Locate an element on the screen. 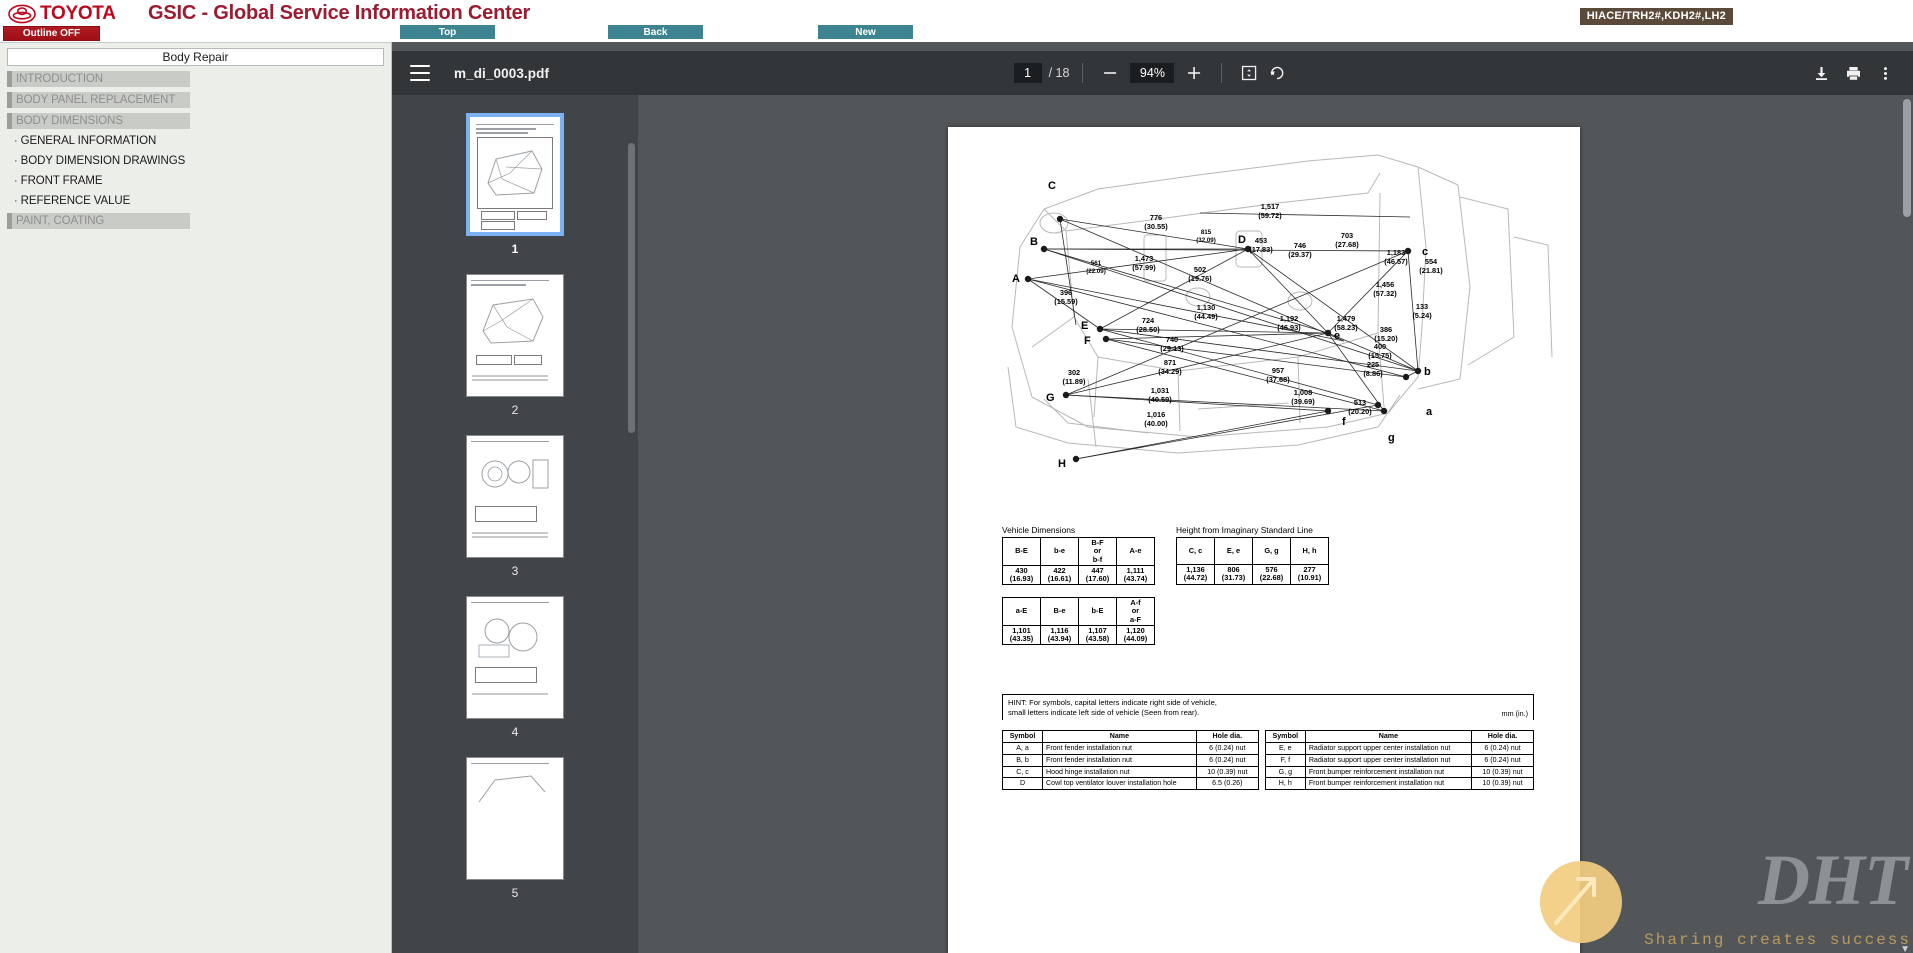 The height and width of the screenshot is (953, 1913). page-number-input: 1 is located at coordinates (1027, 73).